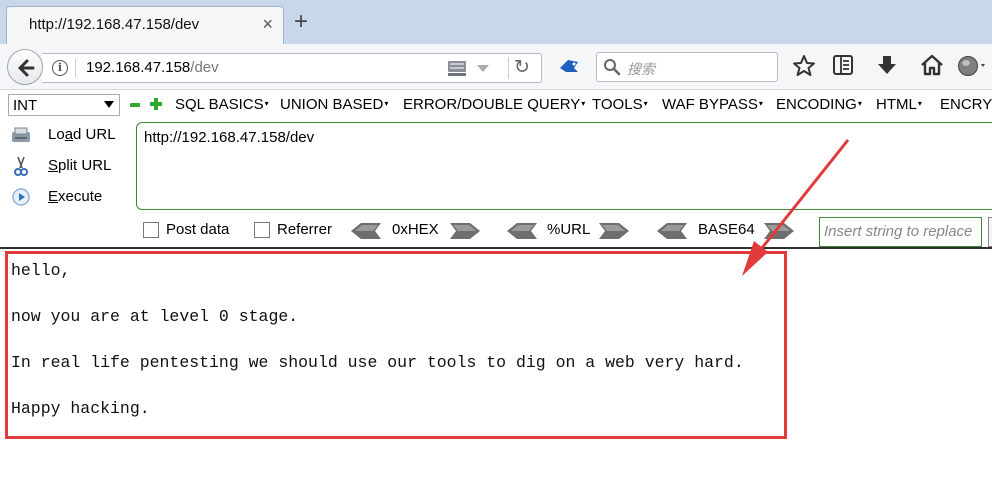  What do you see at coordinates (966, 104) in the screenshot?
I see `menu-encryption: ENCRYPTION` at bounding box center [966, 104].